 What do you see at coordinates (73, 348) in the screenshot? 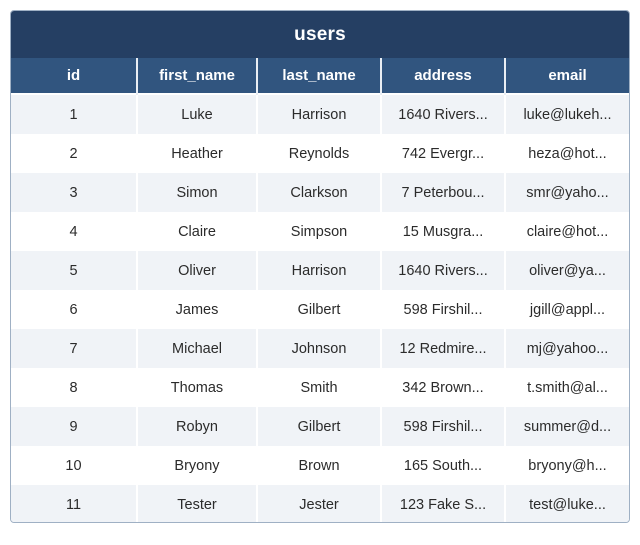
I see `cell-id: 7` at bounding box center [73, 348].